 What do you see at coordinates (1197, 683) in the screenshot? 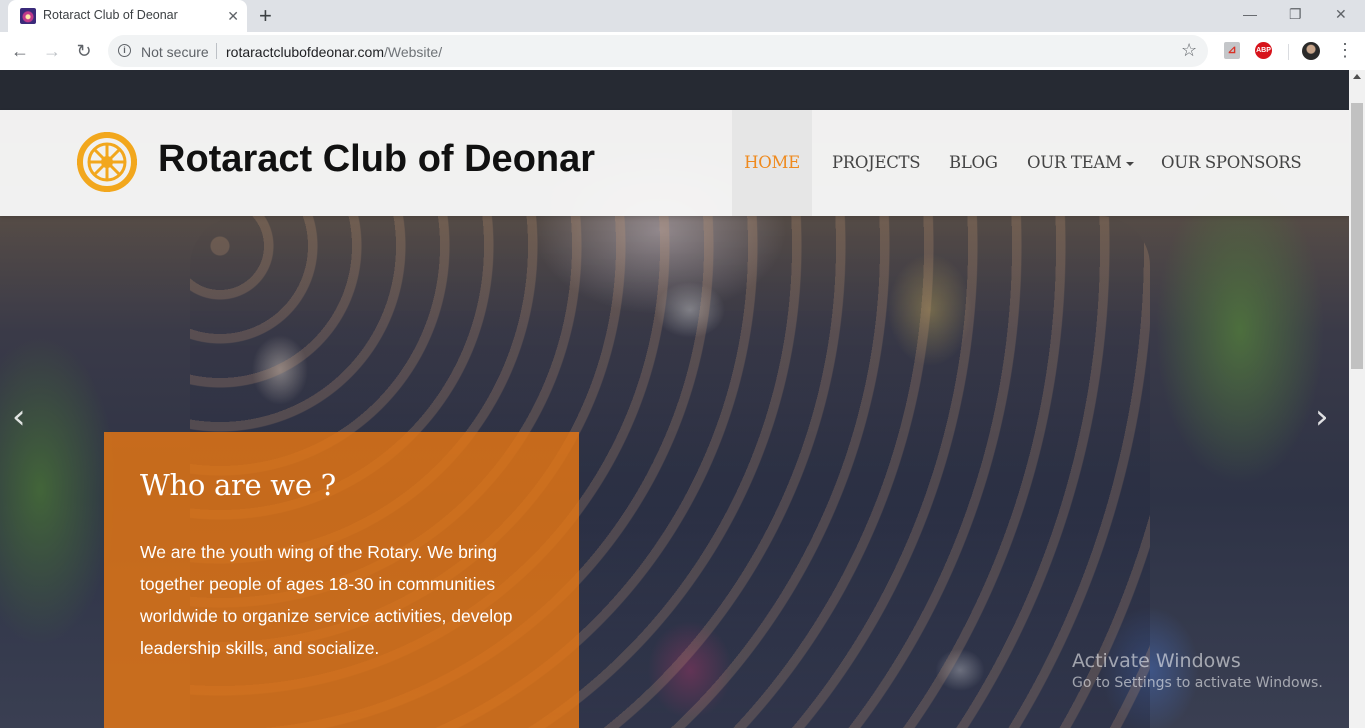
I see `watermark-subtitle: Go to Settings to activate Windows.` at bounding box center [1197, 683].